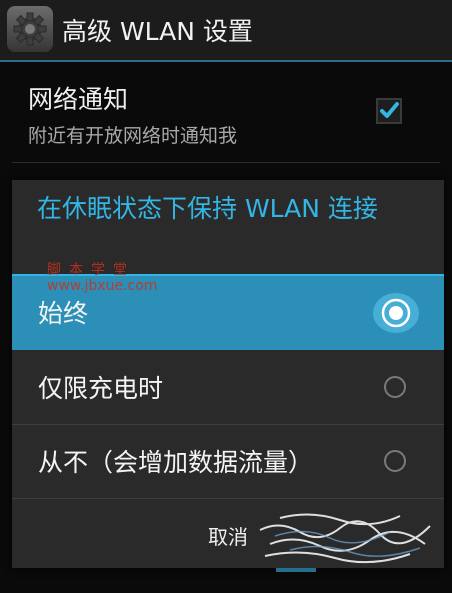 The height and width of the screenshot is (593, 452). I want to click on divider, so click(226, 162).